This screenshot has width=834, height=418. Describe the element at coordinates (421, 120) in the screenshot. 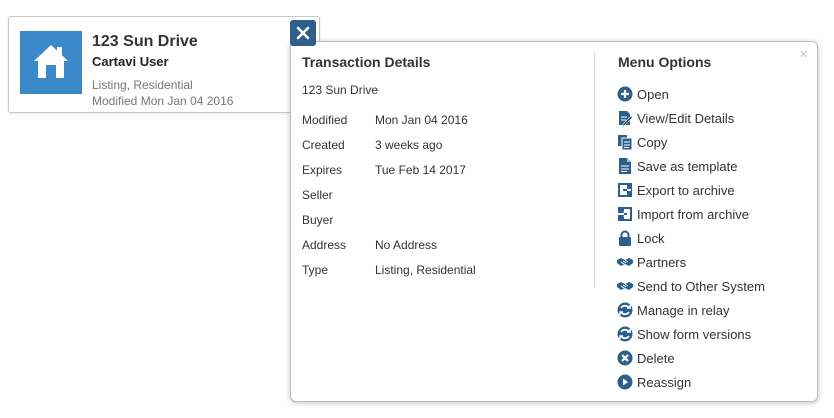

I see `detail-value: Mon Jan 04 2016` at that location.